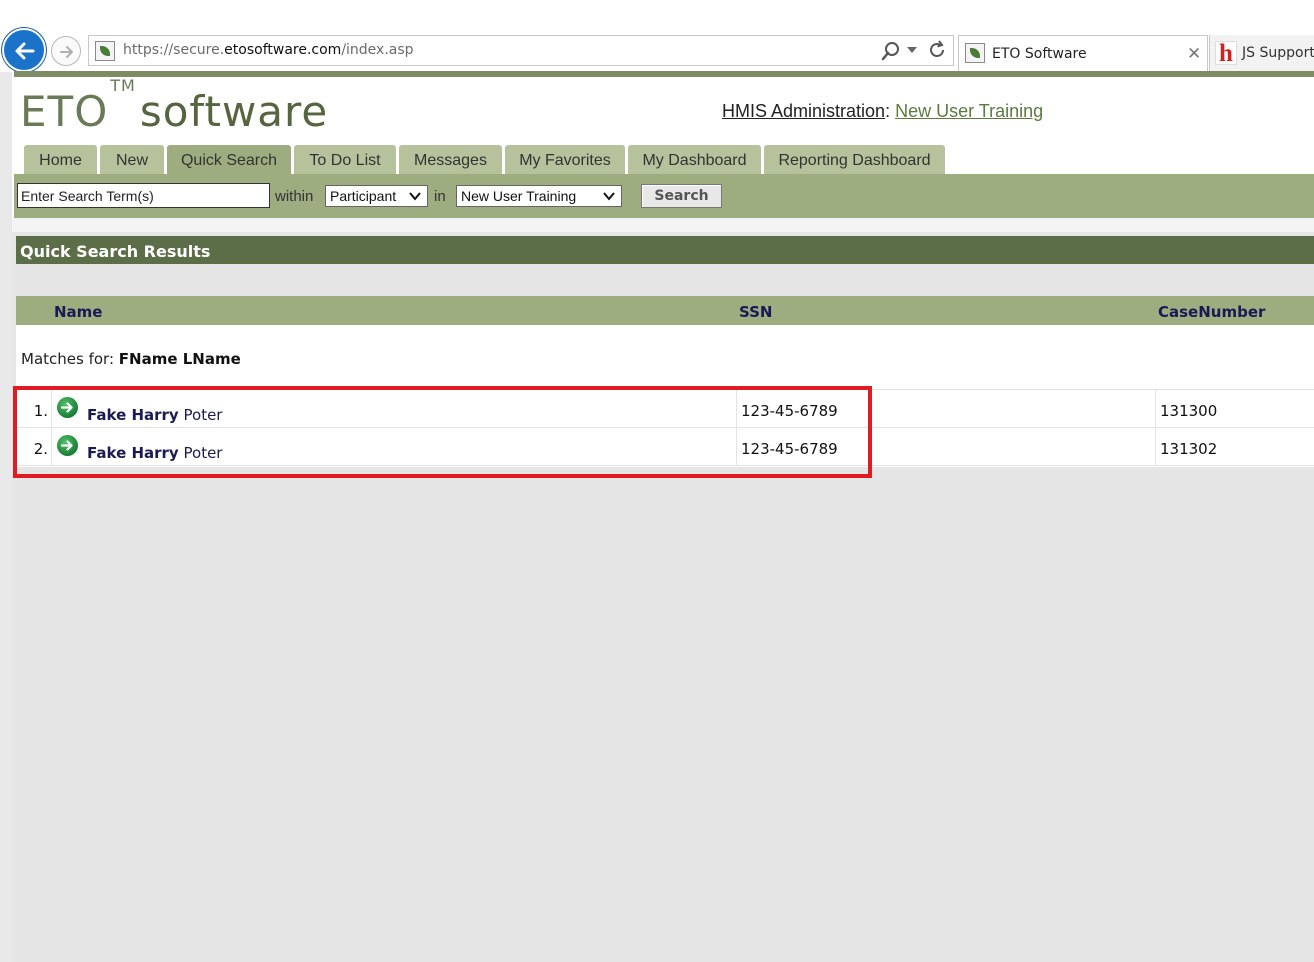  I want to click on tab-my-favorites: My Favorites, so click(565, 160).